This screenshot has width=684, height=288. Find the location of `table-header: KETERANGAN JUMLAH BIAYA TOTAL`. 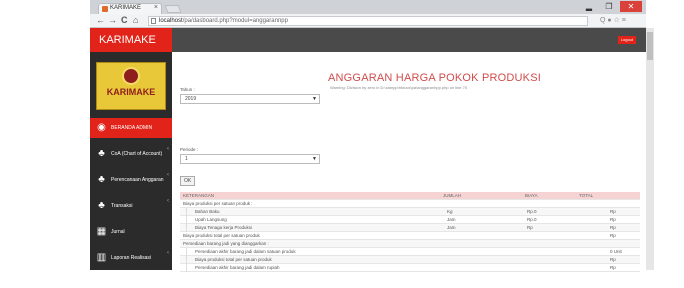

table-header: KETERANGAN JUMLAH BIAYA TOTAL is located at coordinates (410, 196).